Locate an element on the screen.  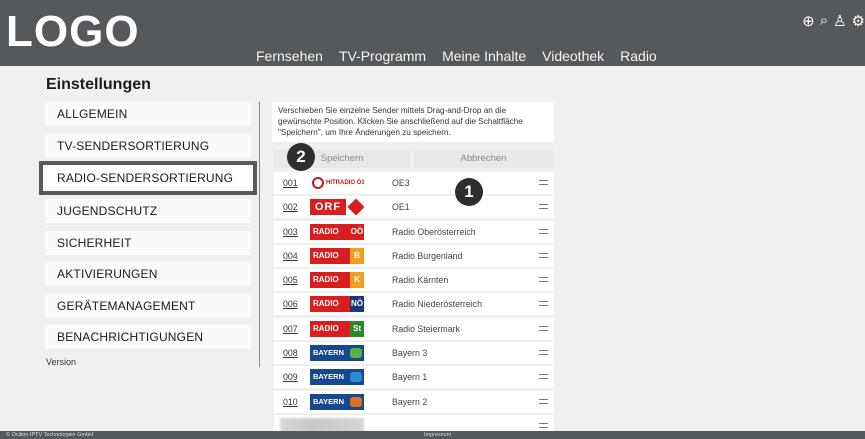
logo: LOGO is located at coordinates (73, 32).